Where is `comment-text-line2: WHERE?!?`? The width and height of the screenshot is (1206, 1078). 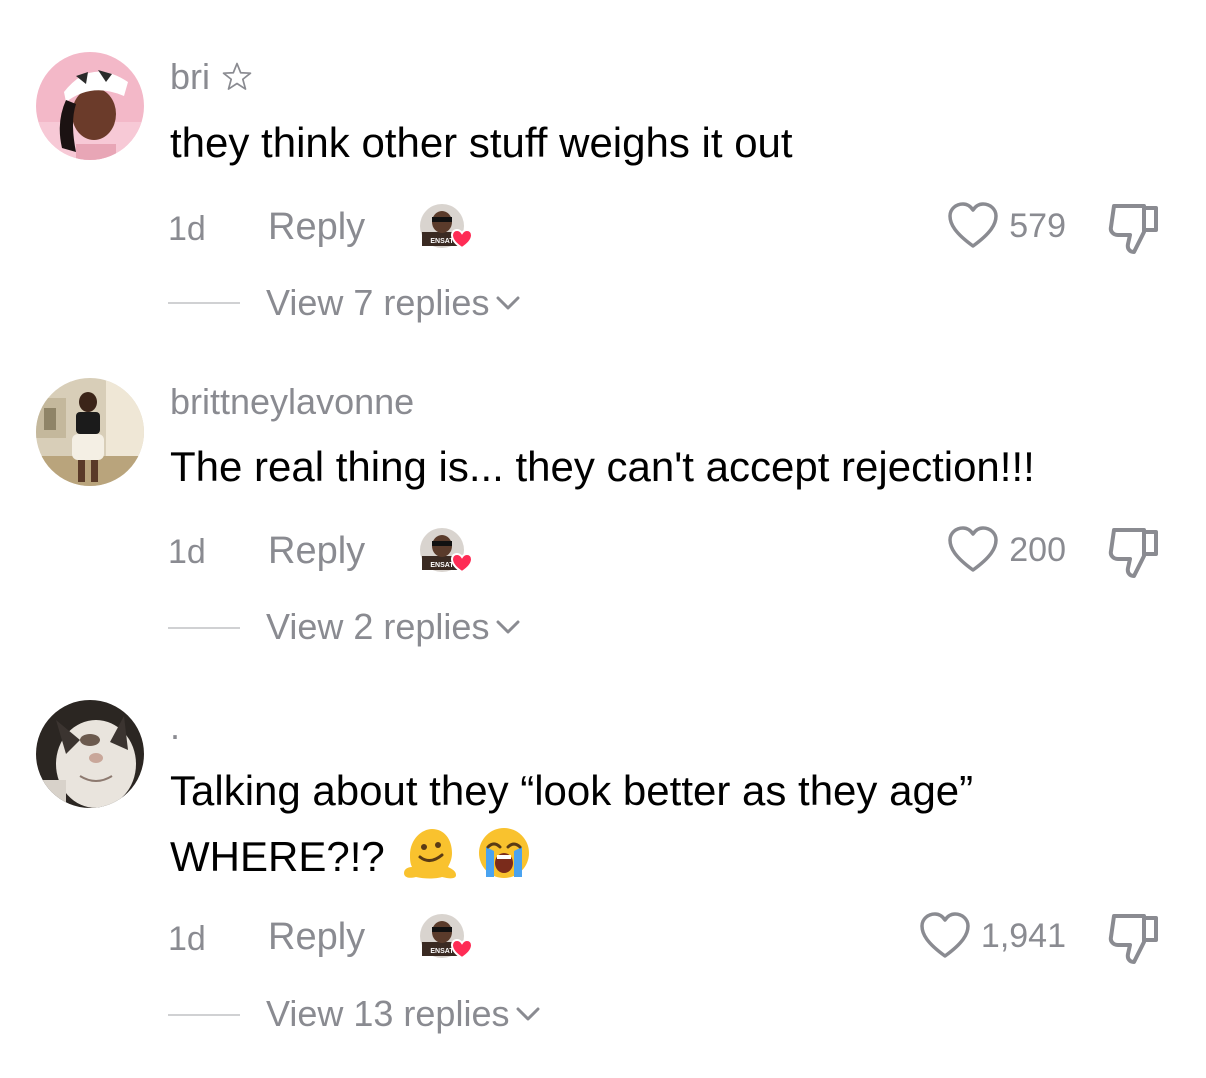
comment-text-line2: WHERE?!? is located at coordinates (277, 856).